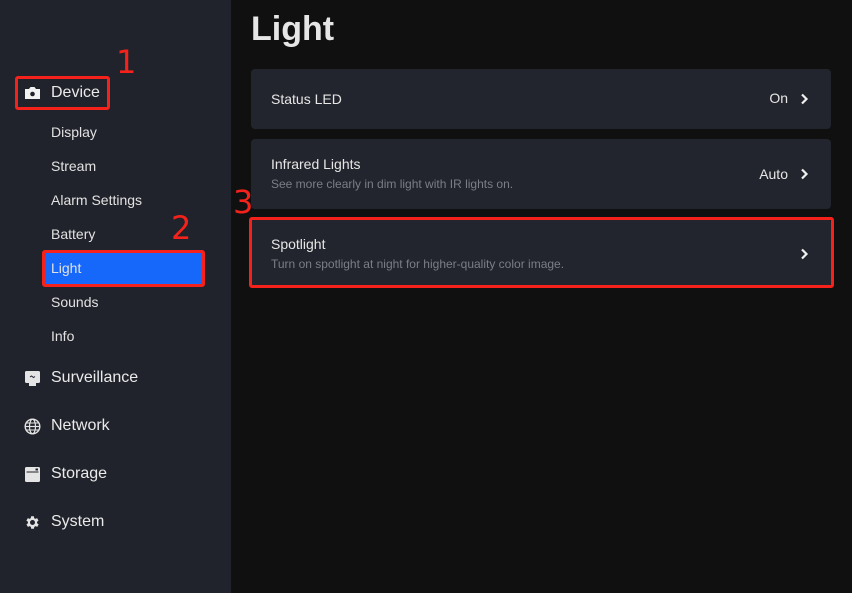 The width and height of the screenshot is (852, 593). Describe the element at coordinates (96, 200) in the screenshot. I see `sidebar-item-alarm-settings: Alarm Settings` at that location.